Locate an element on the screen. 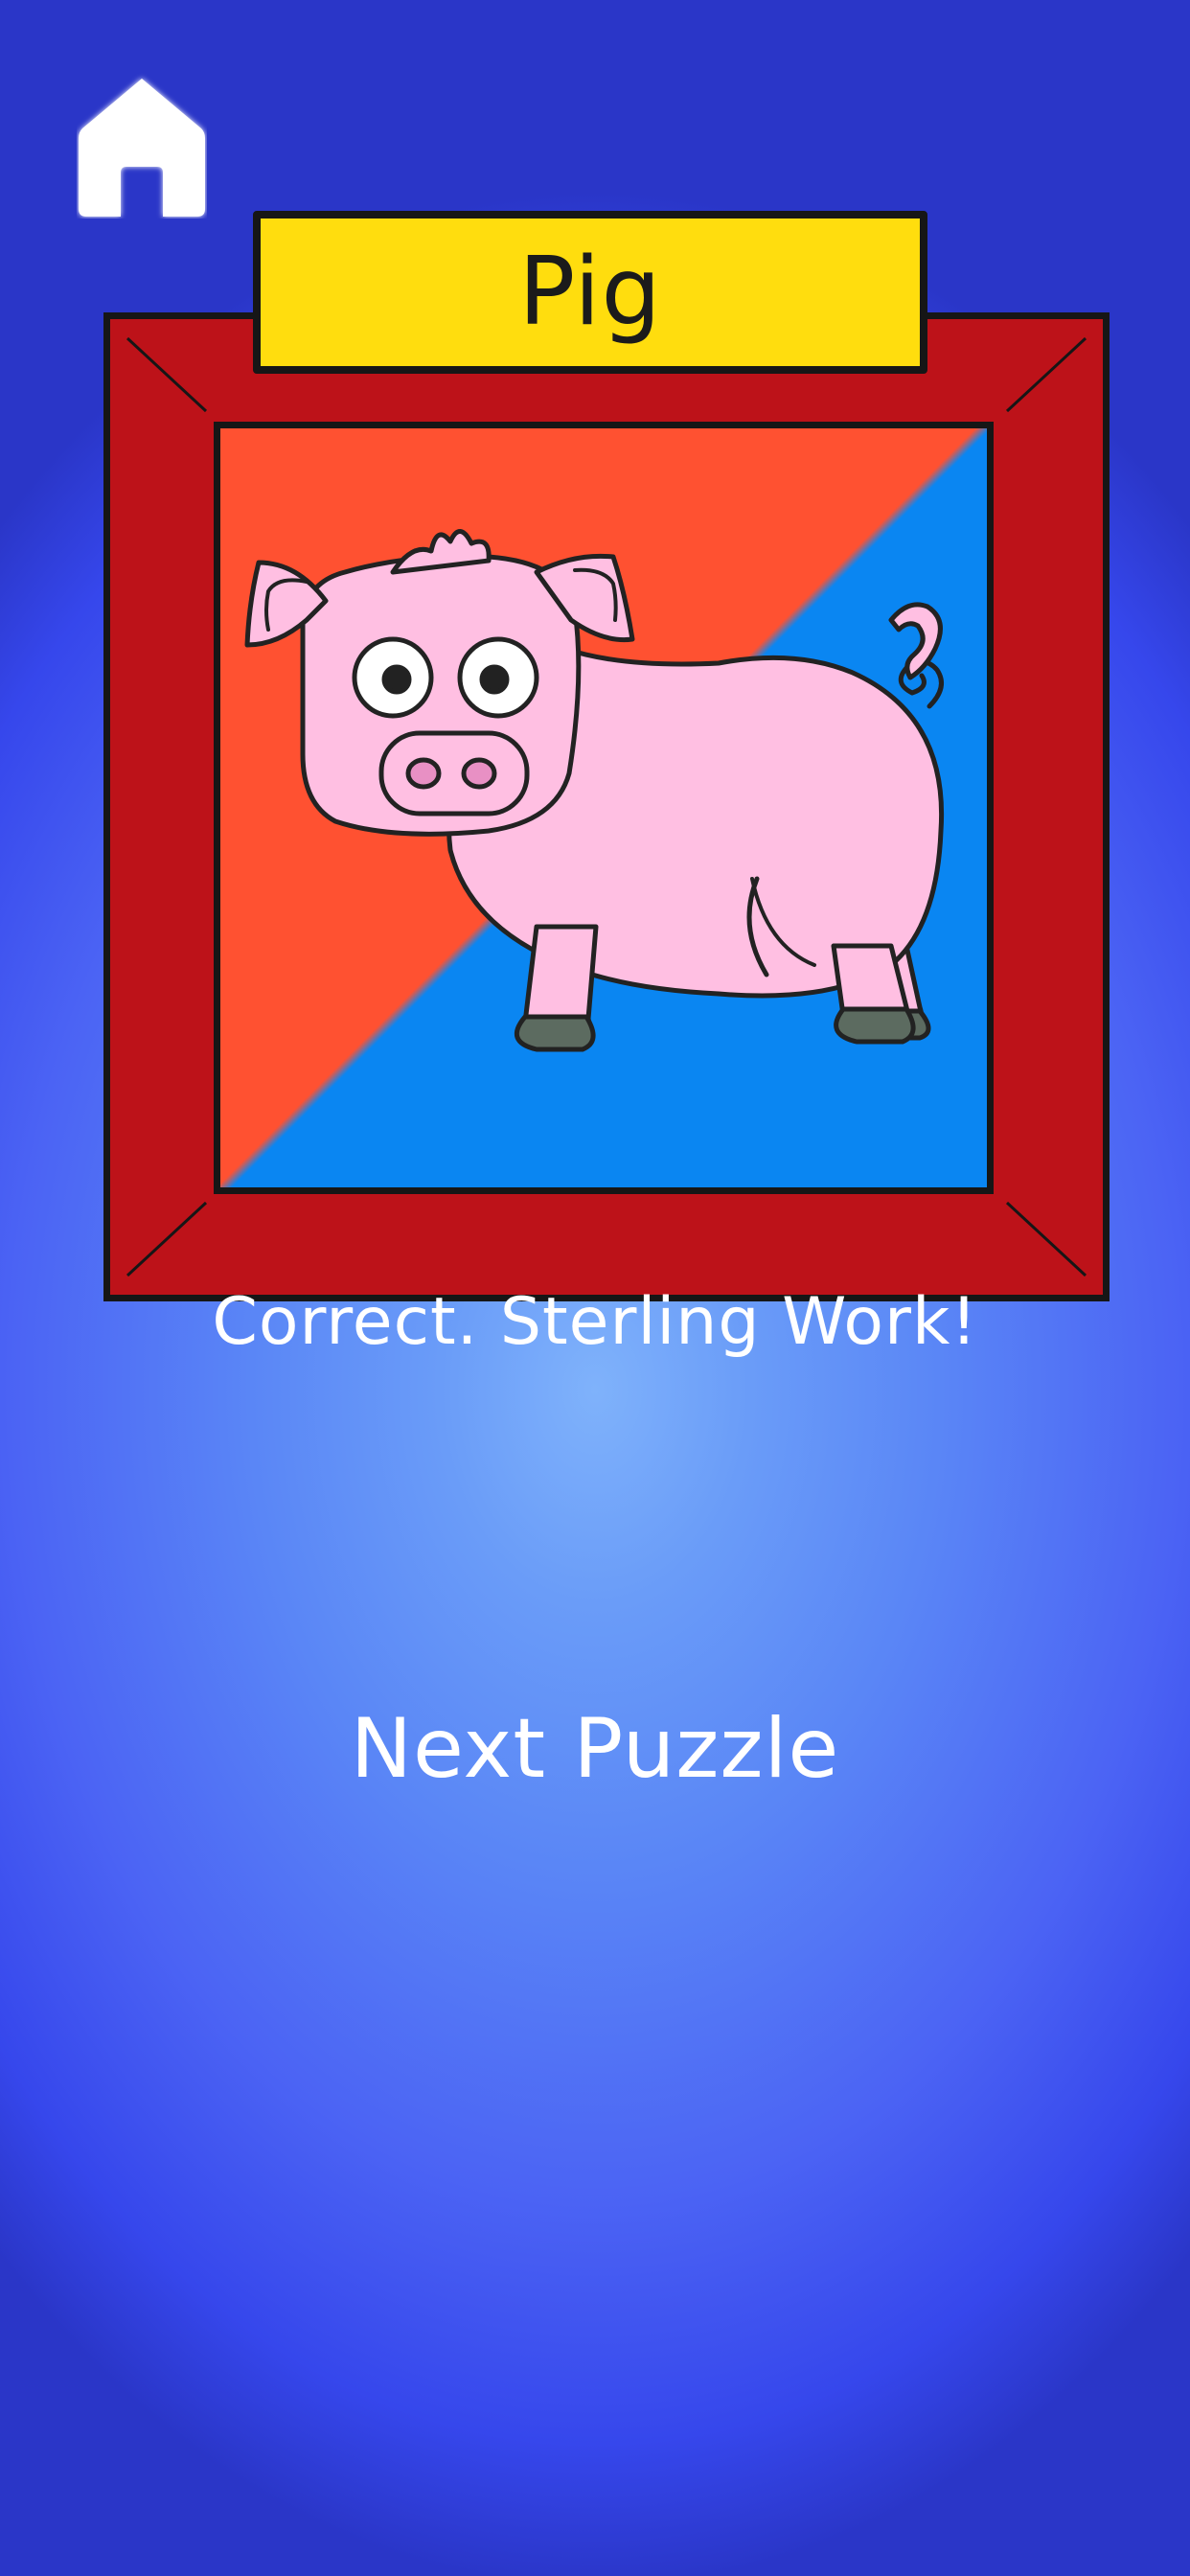 Image resolution: width=1190 pixels, height=2576 pixels. puzzle-title-plate: Pig is located at coordinates (590, 292).